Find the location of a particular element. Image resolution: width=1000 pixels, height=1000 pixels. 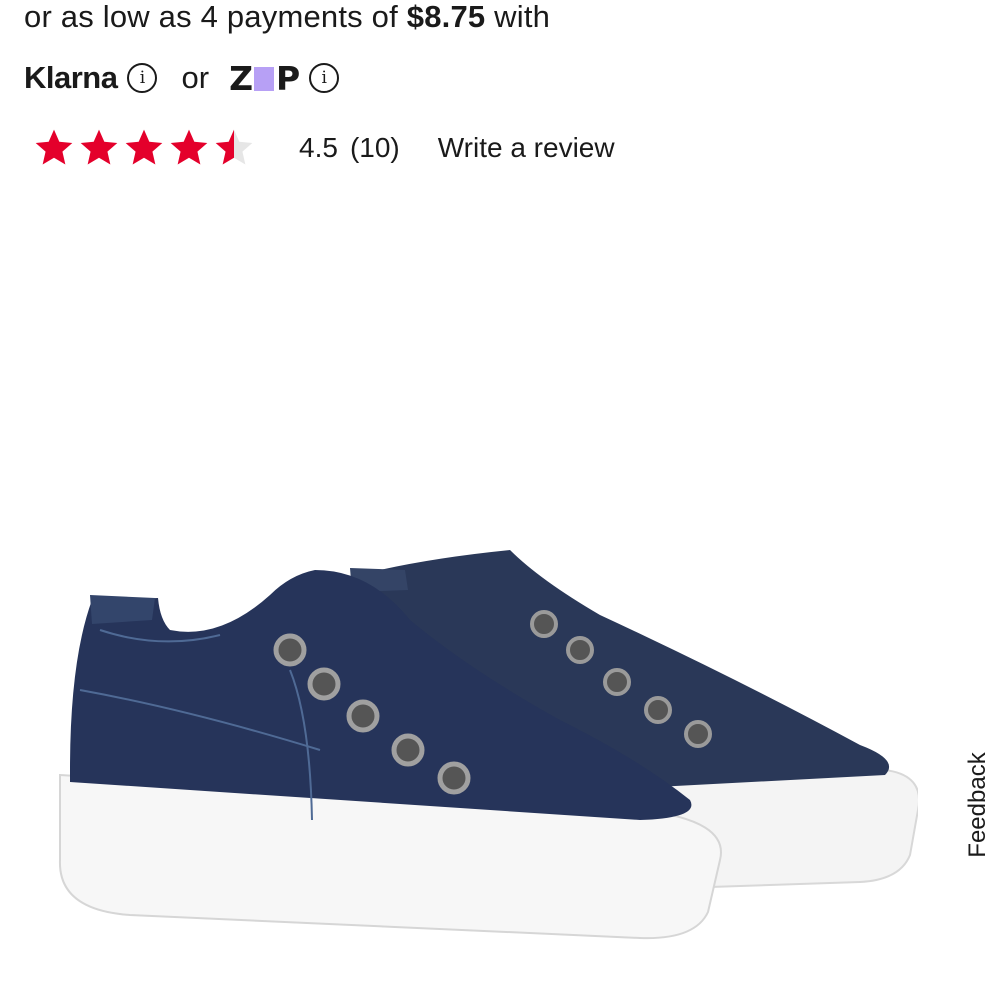

write-review-link: Write a review is located at coordinates (526, 148).